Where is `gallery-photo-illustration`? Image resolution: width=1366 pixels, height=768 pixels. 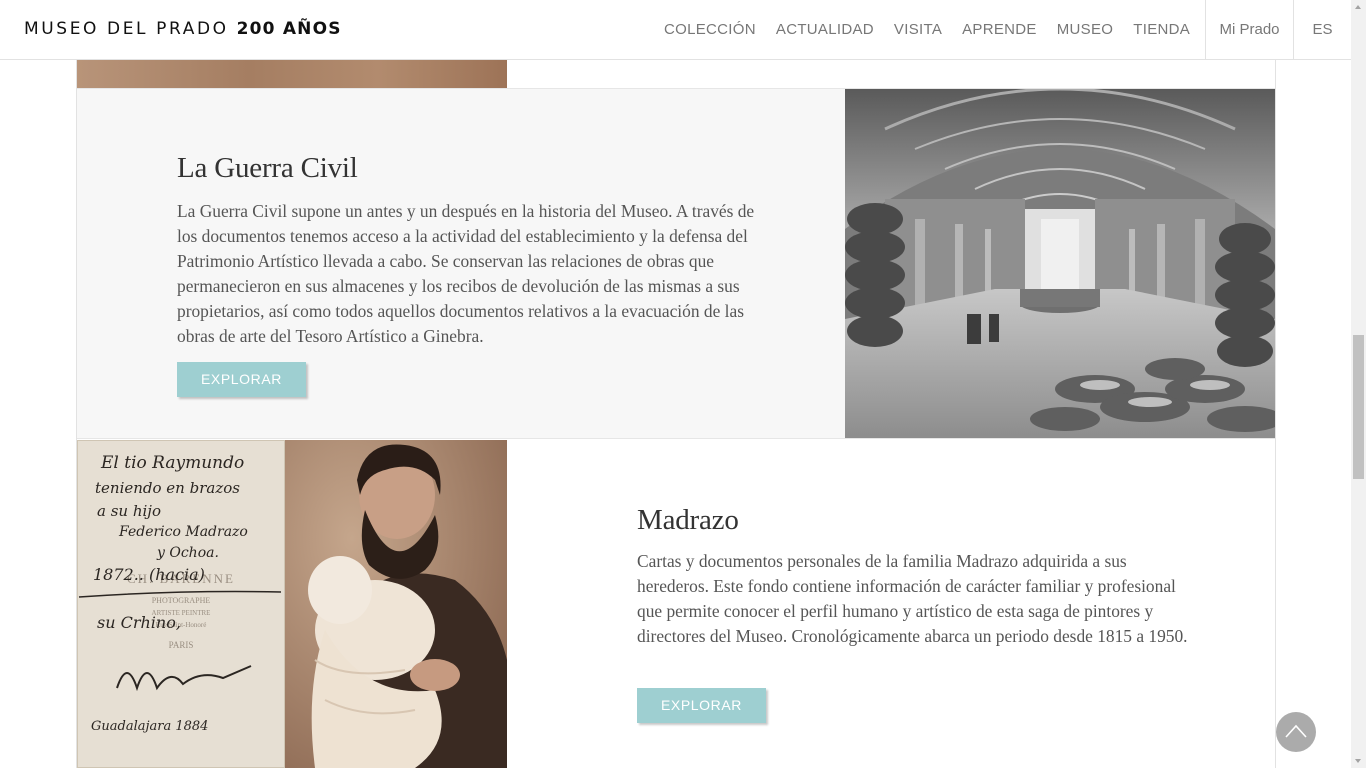 gallery-photo-illustration is located at coordinates (1060, 263).